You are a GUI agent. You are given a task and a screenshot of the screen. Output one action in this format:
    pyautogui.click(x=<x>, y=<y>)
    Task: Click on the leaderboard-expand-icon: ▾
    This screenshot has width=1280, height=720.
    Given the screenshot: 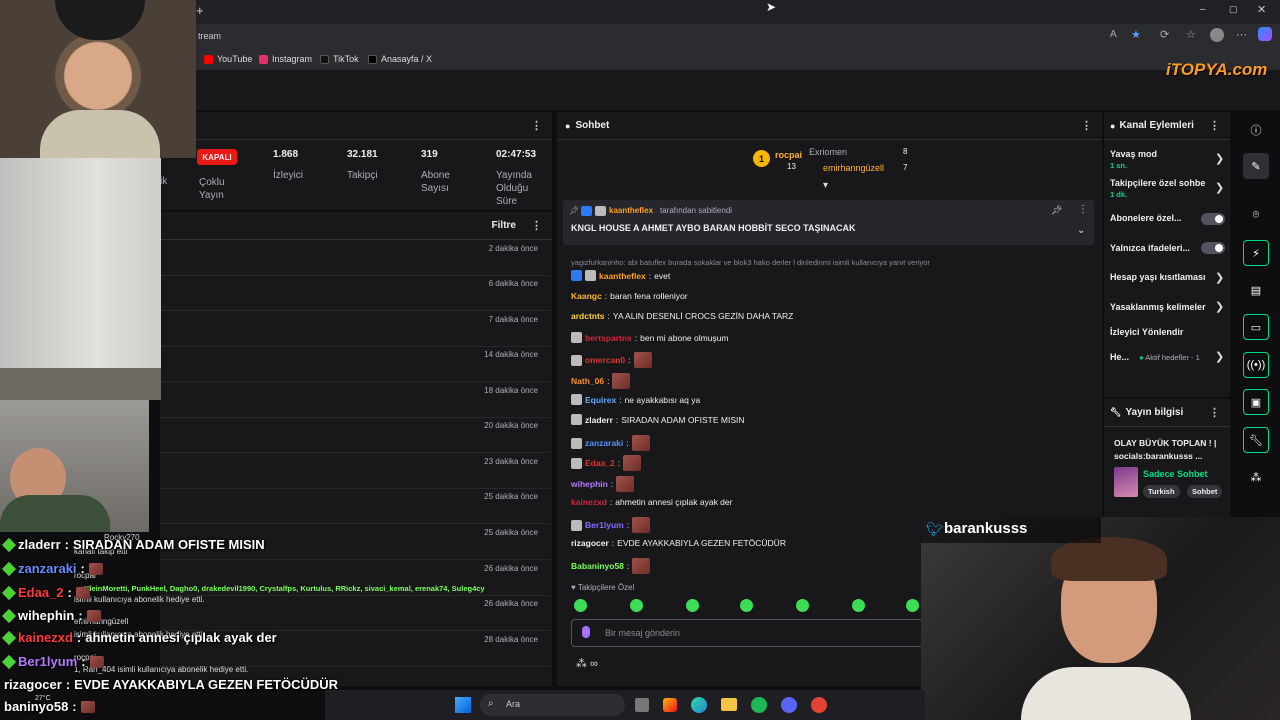 What is the action you would take?
    pyautogui.click(x=825, y=185)
    